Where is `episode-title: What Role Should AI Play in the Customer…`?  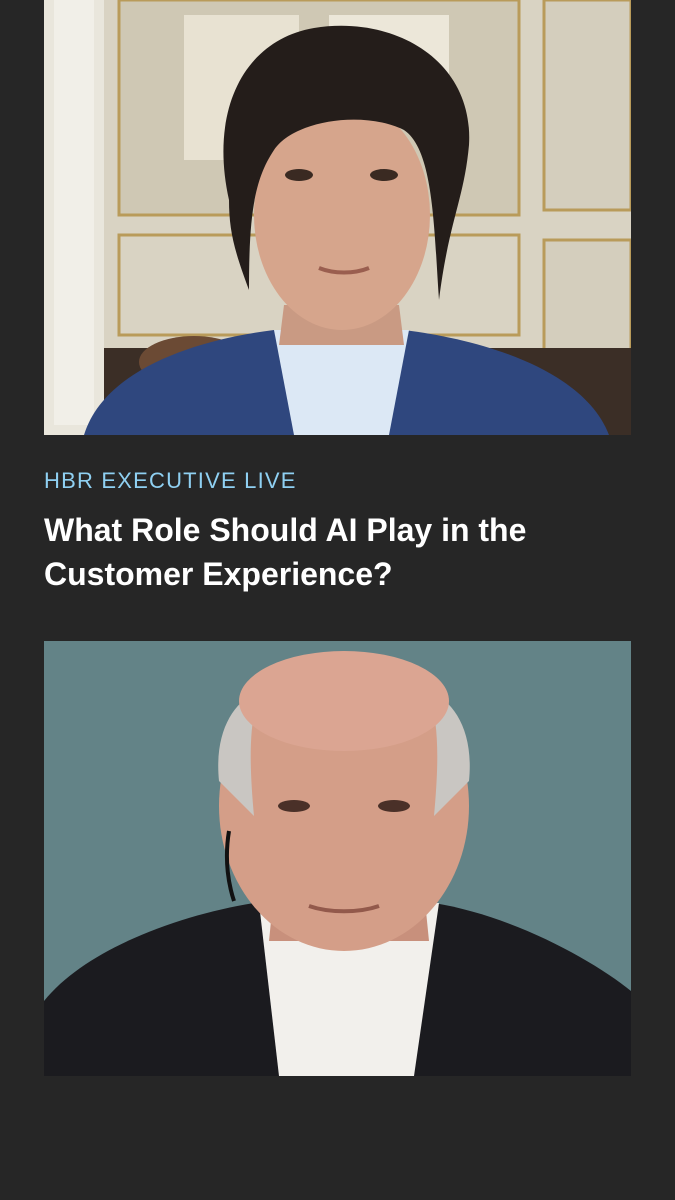 episode-title: What Role Should AI Play in the Customer… is located at coordinates (285, 552).